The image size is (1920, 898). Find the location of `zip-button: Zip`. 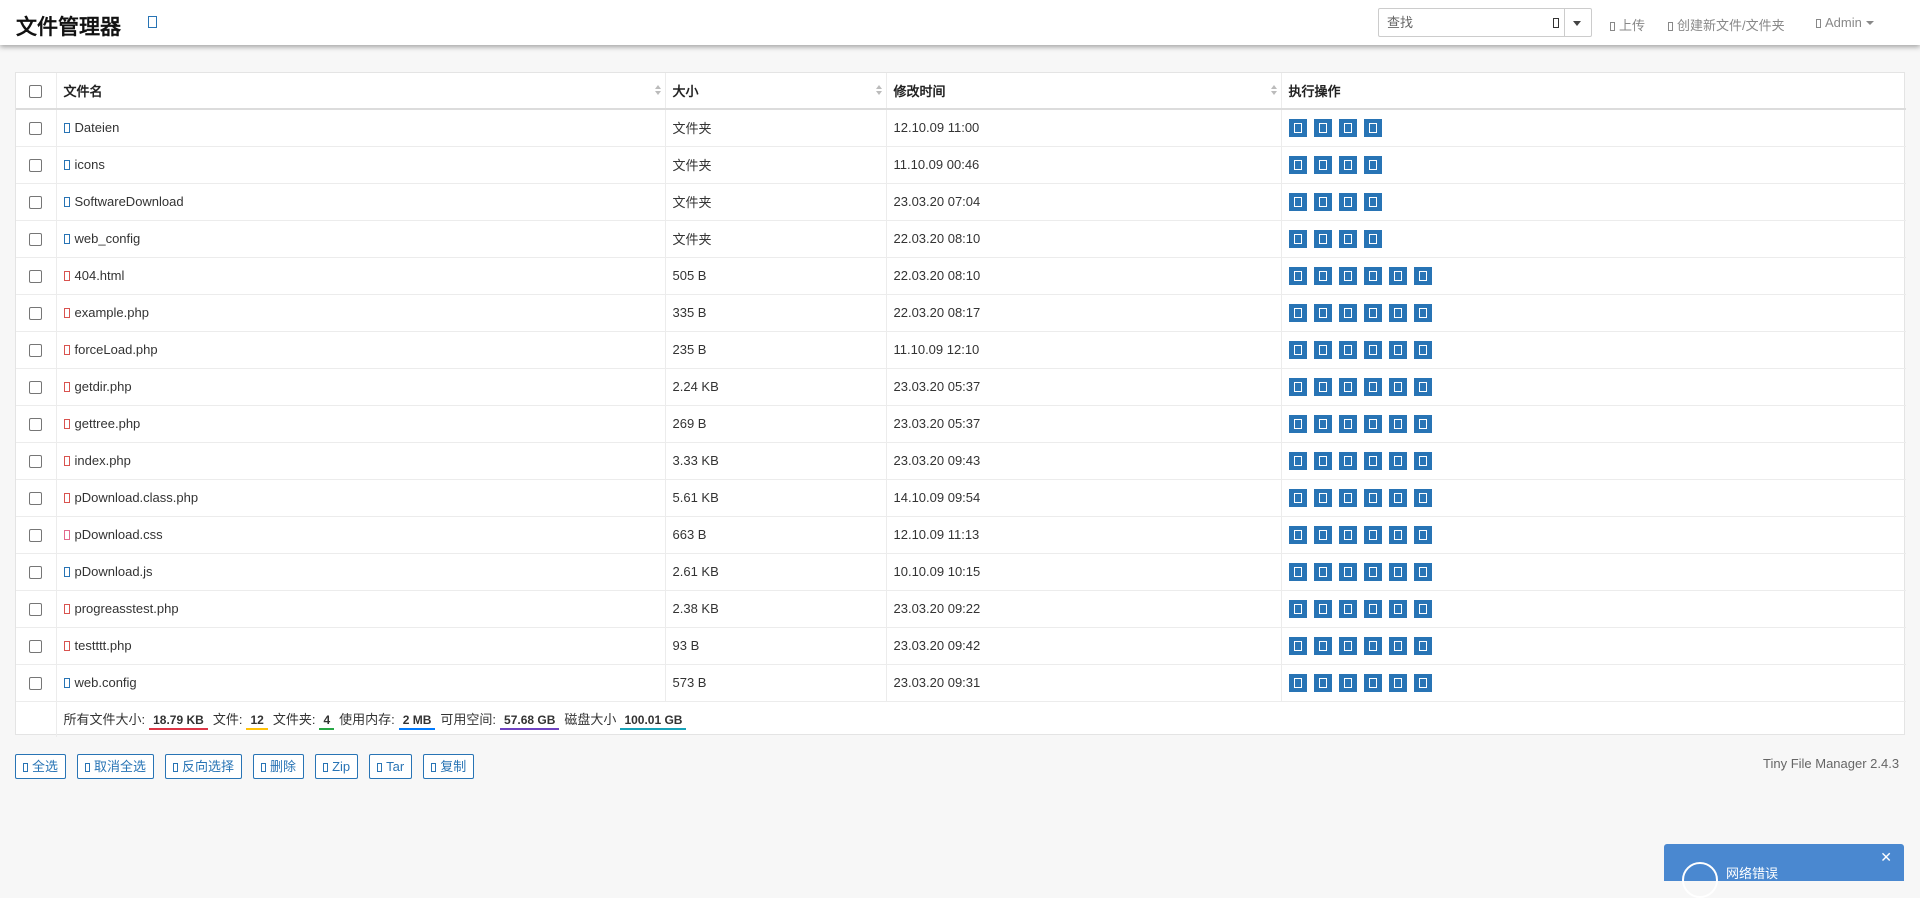

zip-button: Zip is located at coordinates (337, 766).